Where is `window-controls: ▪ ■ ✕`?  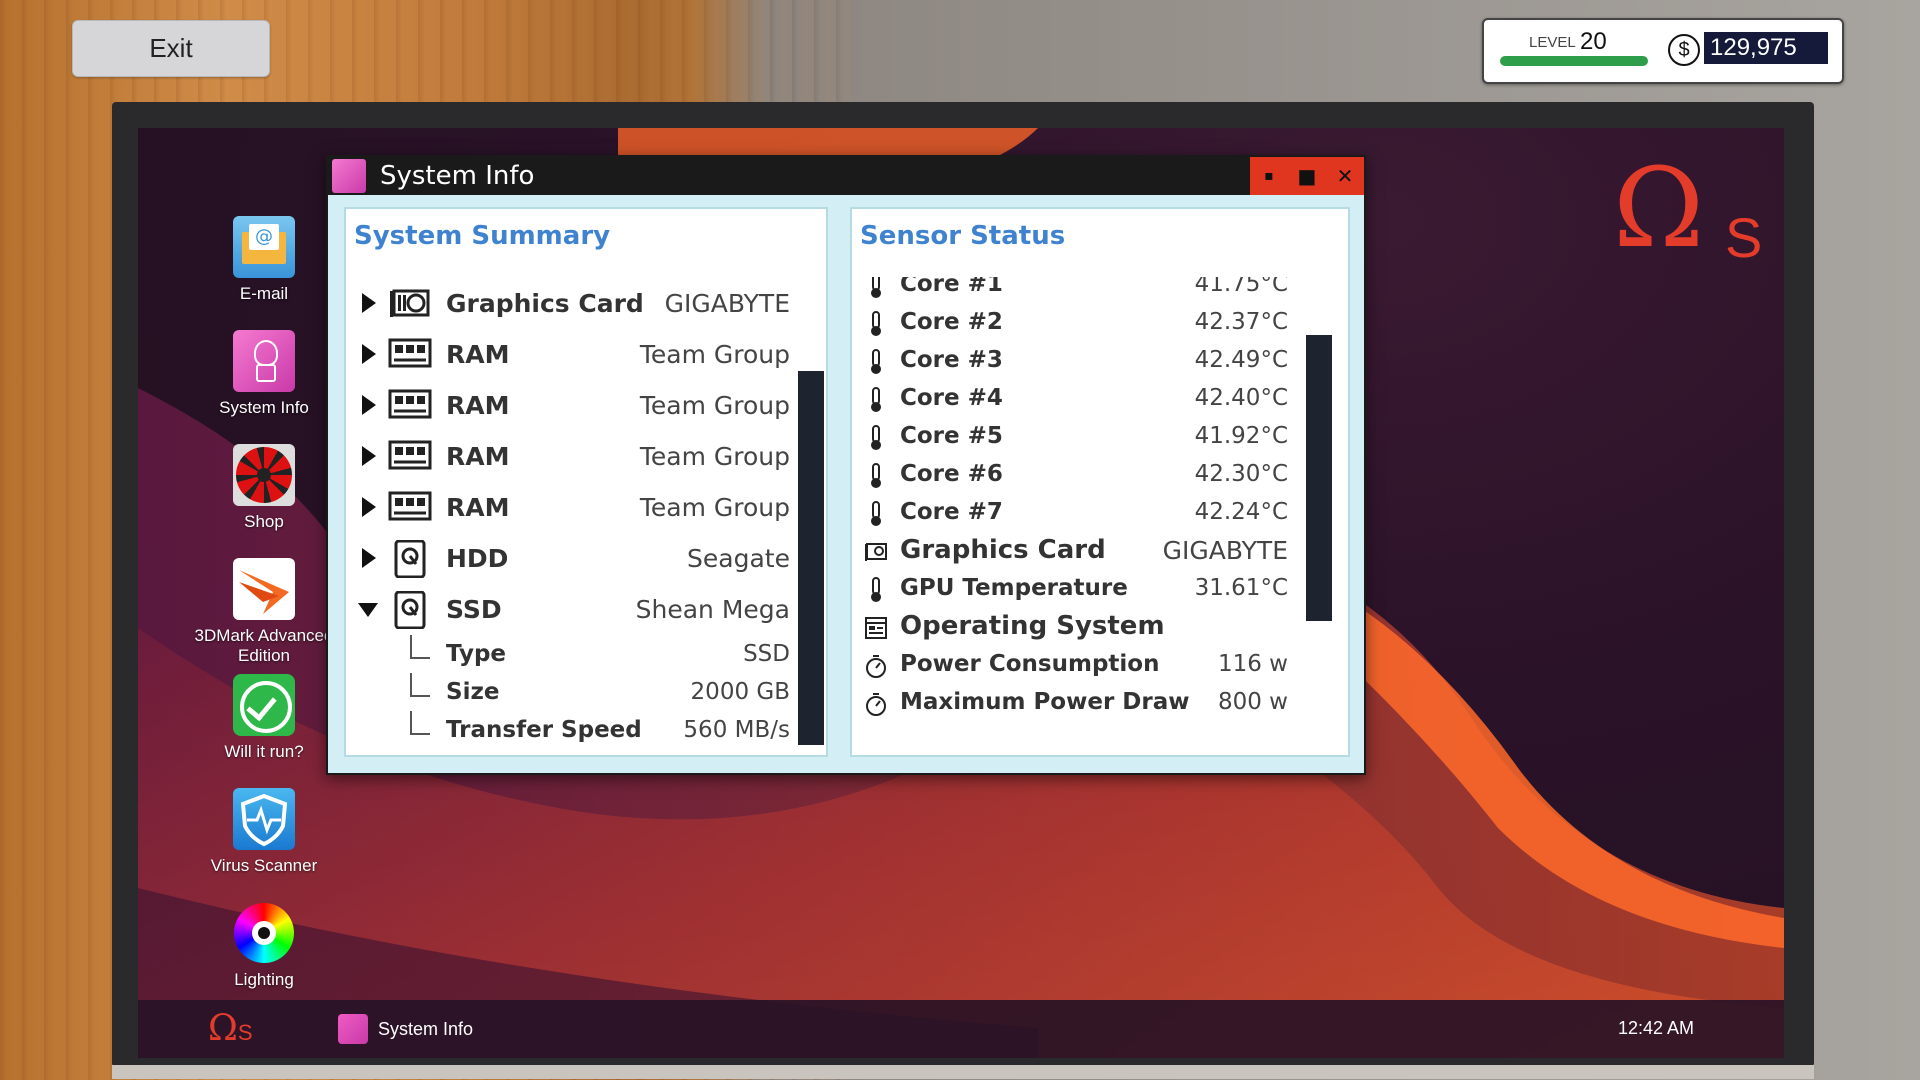 window-controls: ▪ ■ ✕ is located at coordinates (1307, 176).